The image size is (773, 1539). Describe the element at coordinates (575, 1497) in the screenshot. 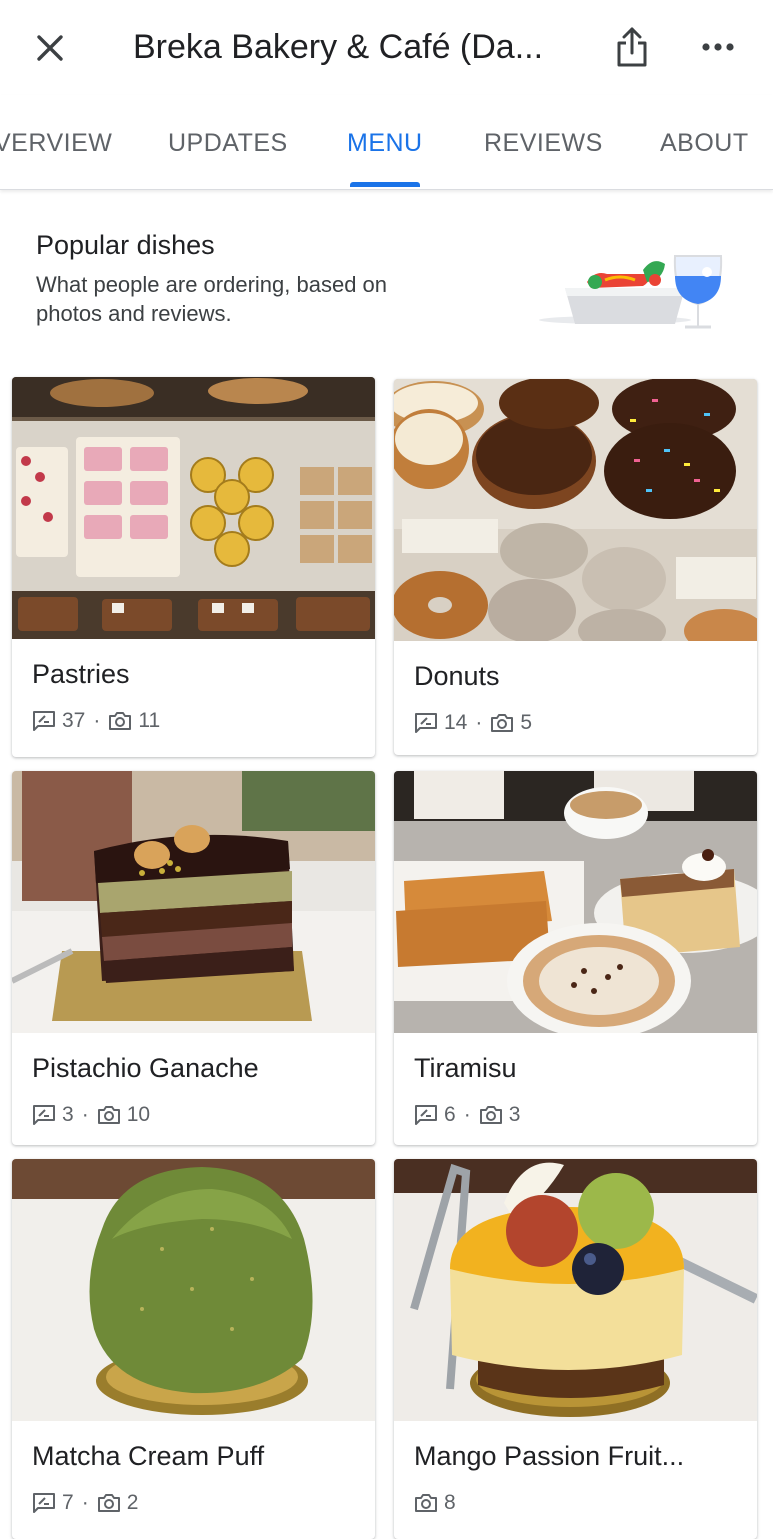

I see `dish-stats: 8` at that location.